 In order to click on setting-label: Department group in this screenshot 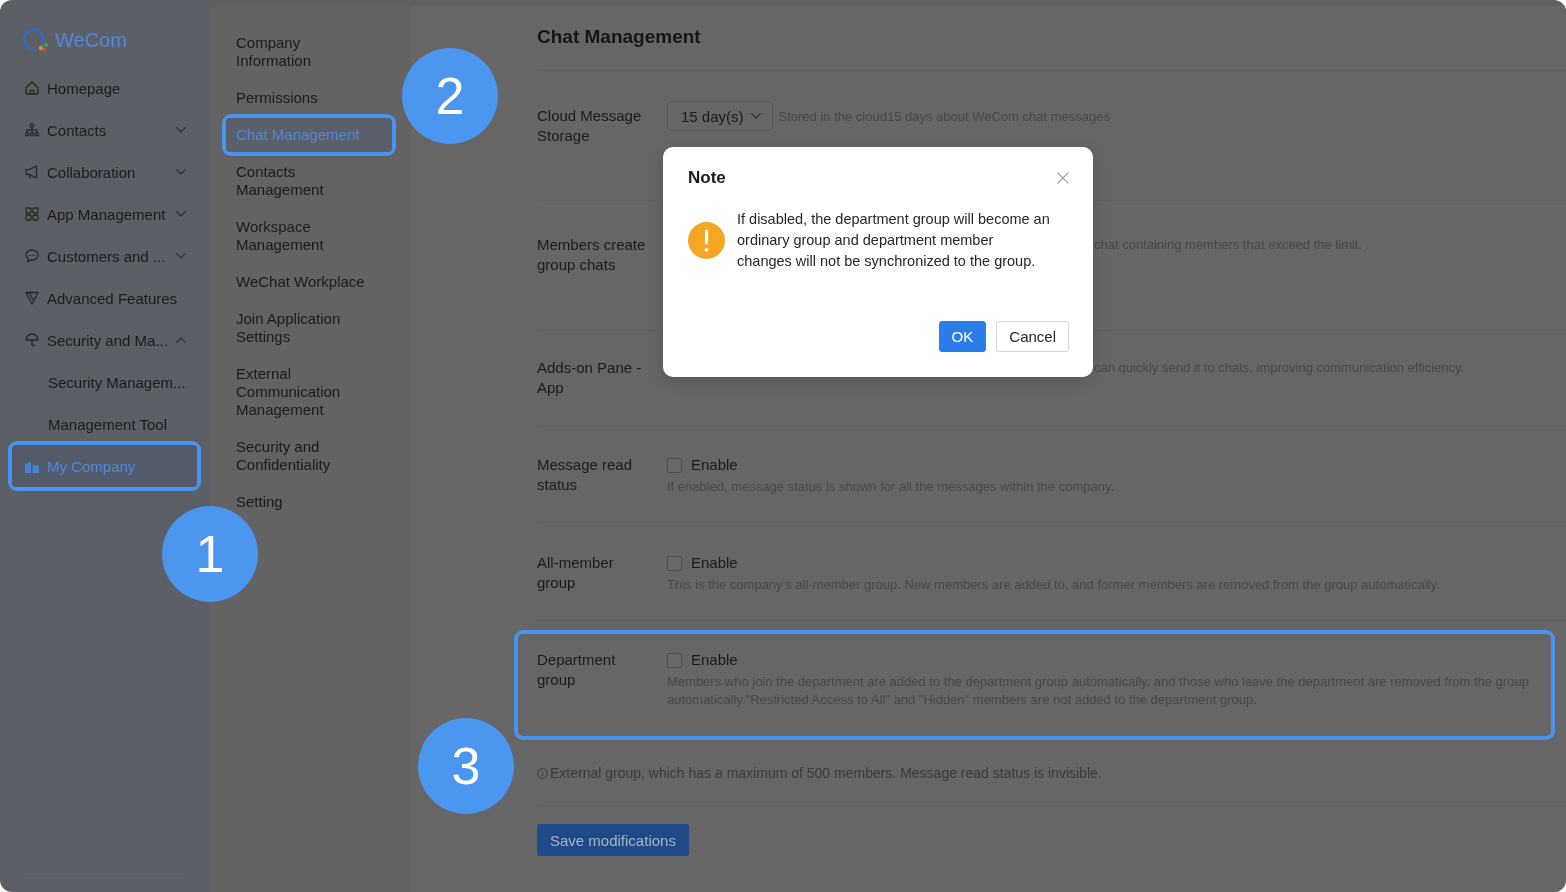, I will do `click(577, 670)`.